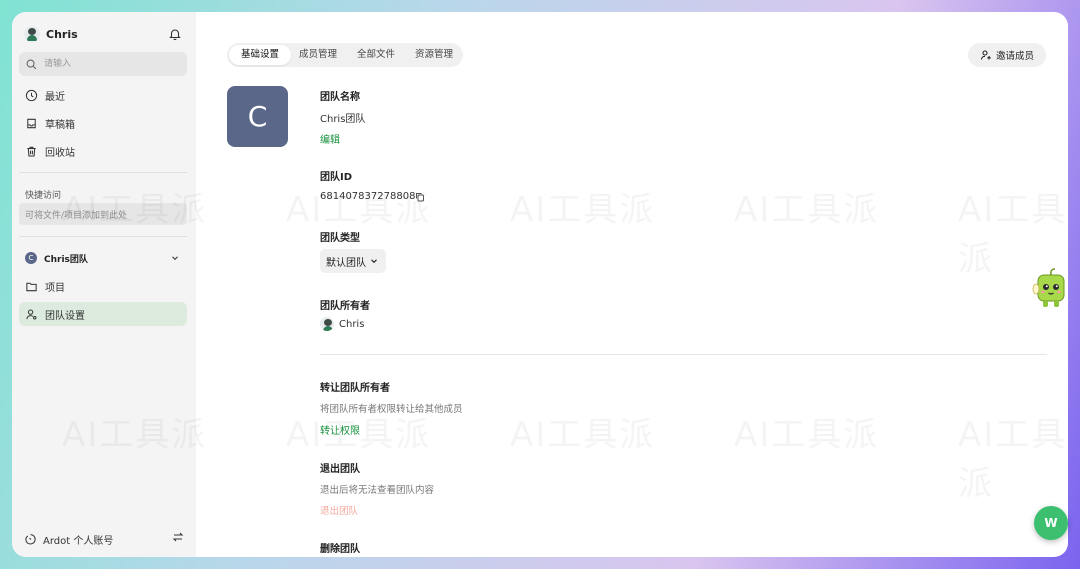  I want to click on sidebar-item-projects: 项目, so click(103, 286).